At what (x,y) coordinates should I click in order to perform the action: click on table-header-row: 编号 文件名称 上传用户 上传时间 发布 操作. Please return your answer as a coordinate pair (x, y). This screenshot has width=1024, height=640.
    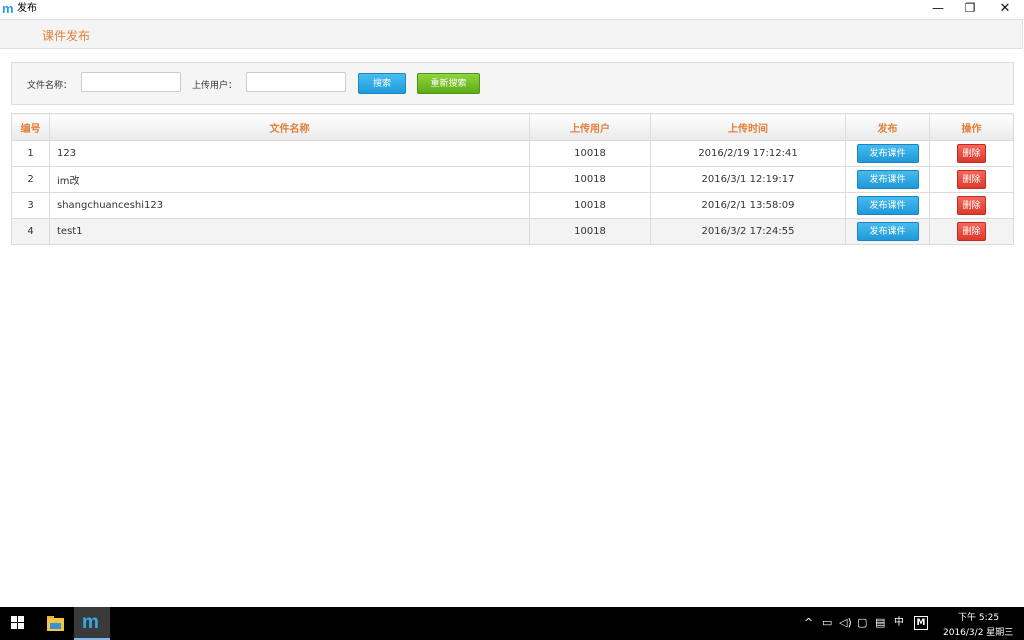
    Looking at the image, I should click on (512, 127).